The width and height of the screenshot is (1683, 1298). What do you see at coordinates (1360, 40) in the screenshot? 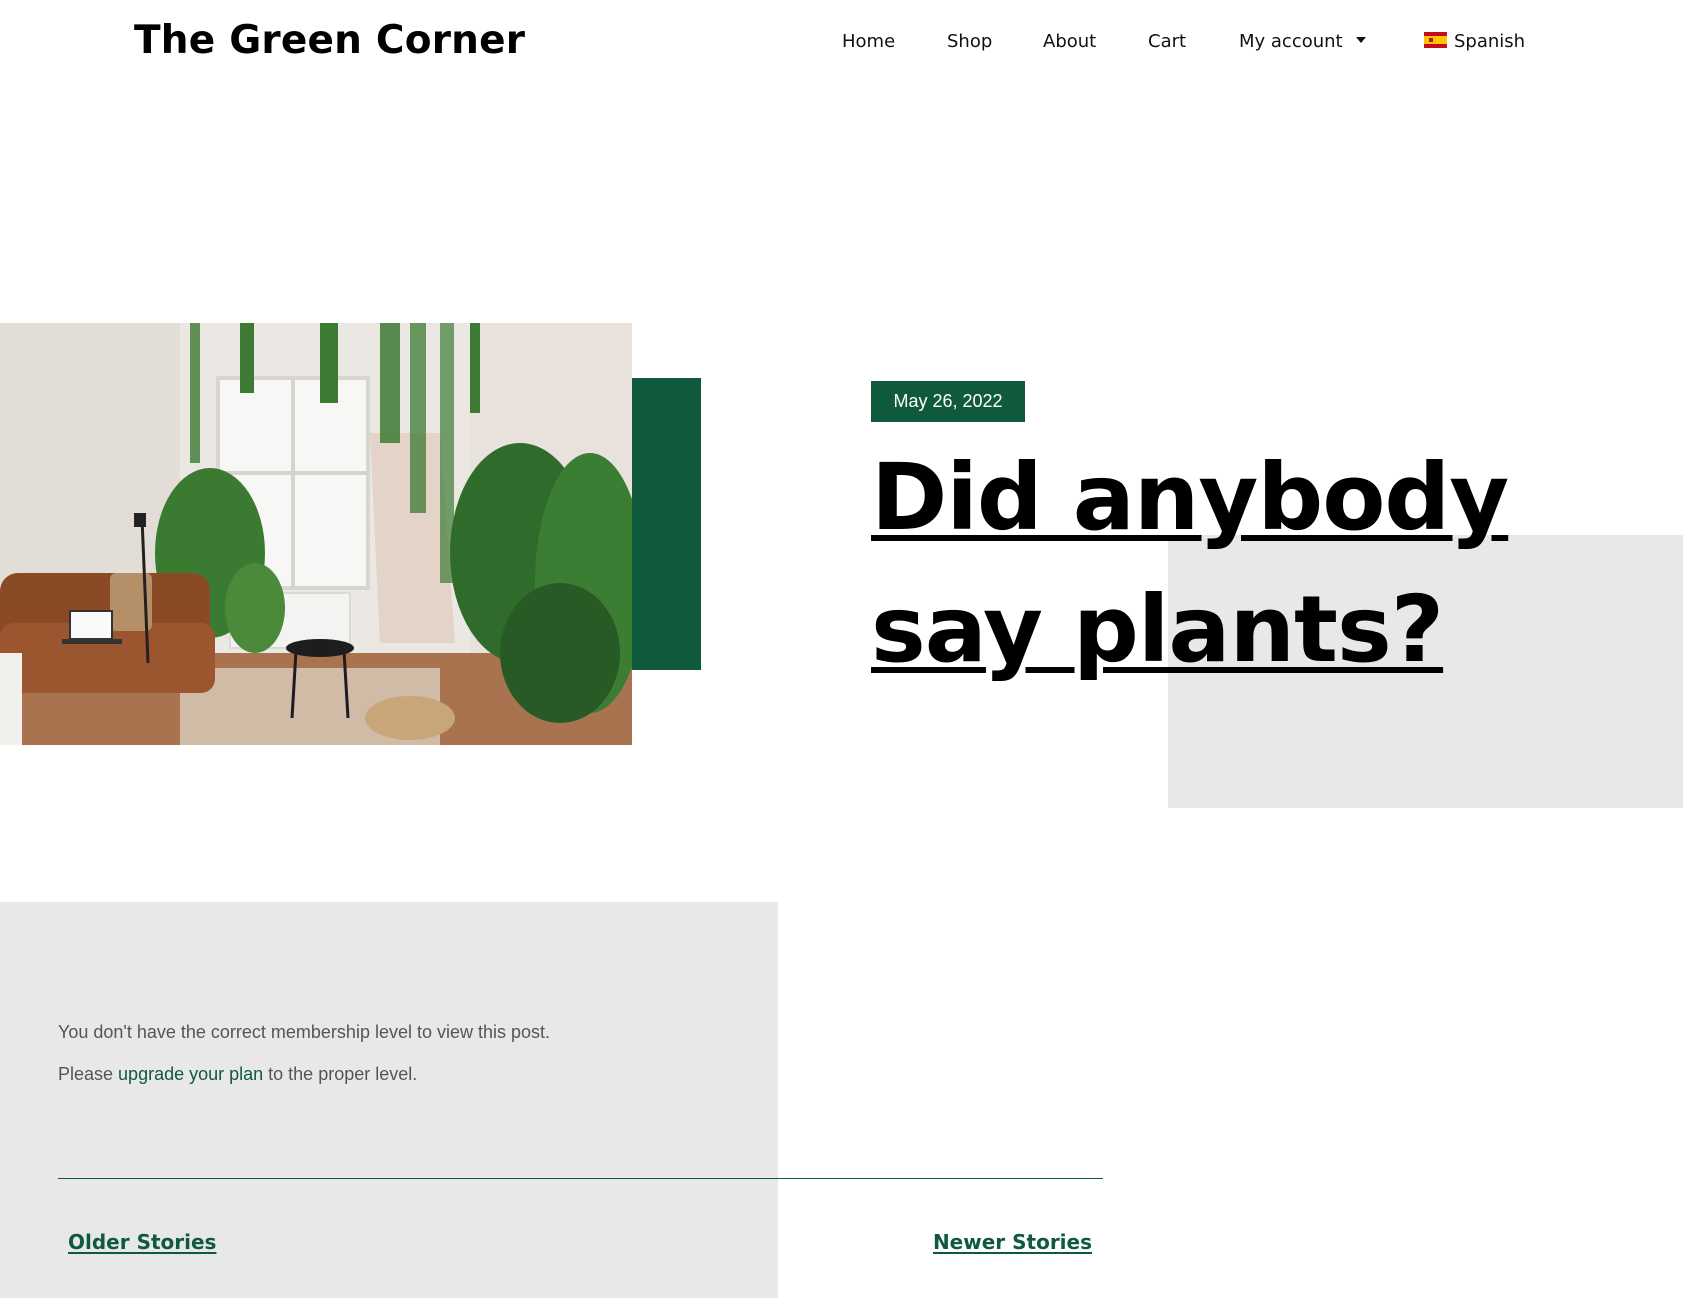
I see `caret-down-icon` at bounding box center [1360, 40].